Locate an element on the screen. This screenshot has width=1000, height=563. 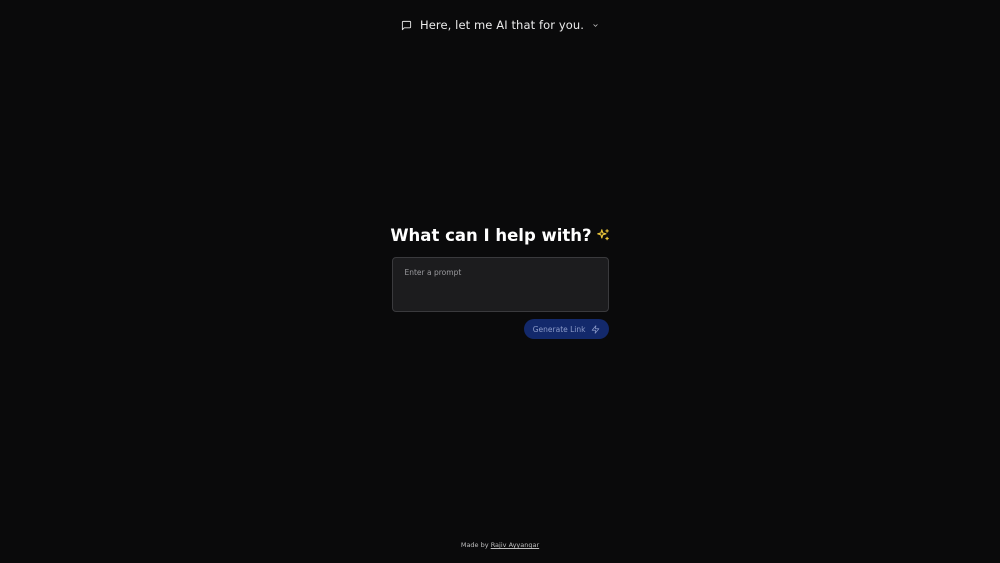
header: Here, let me AI that for you. is located at coordinates (500, 25).